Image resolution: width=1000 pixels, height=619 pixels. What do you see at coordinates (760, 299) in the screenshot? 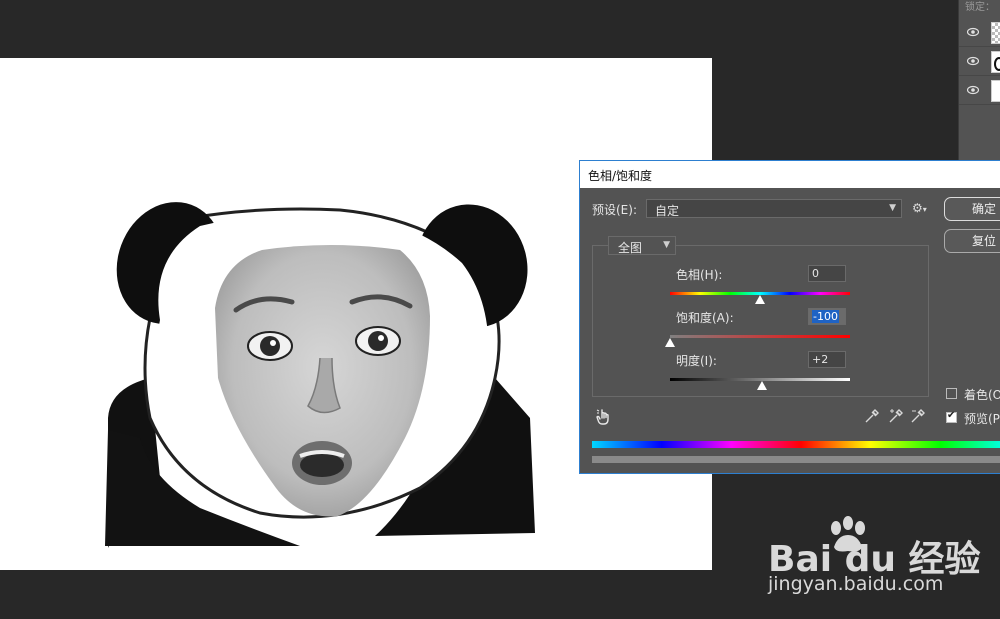
I see `hue-slider-thumb` at bounding box center [760, 299].